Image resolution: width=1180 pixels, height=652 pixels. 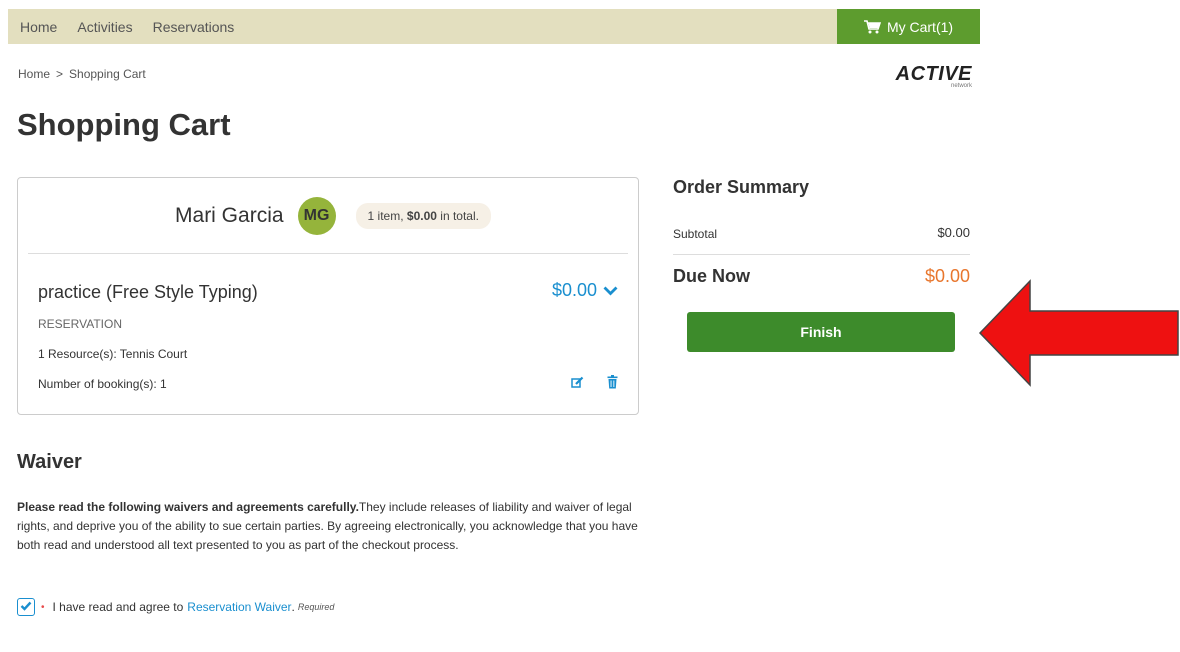 What do you see at coordinates (316, 607) in the screenshot?
I see `required-note: Required` at bounding box center [316, 607].